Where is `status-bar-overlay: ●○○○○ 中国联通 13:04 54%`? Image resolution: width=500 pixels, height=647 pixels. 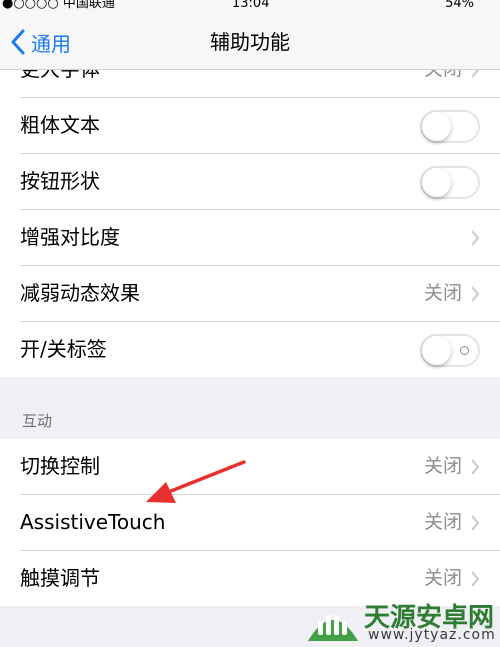
status-bar-overlay: ●○○○○ 中国联通 13:04 54% is located at coordinates (250, 7).